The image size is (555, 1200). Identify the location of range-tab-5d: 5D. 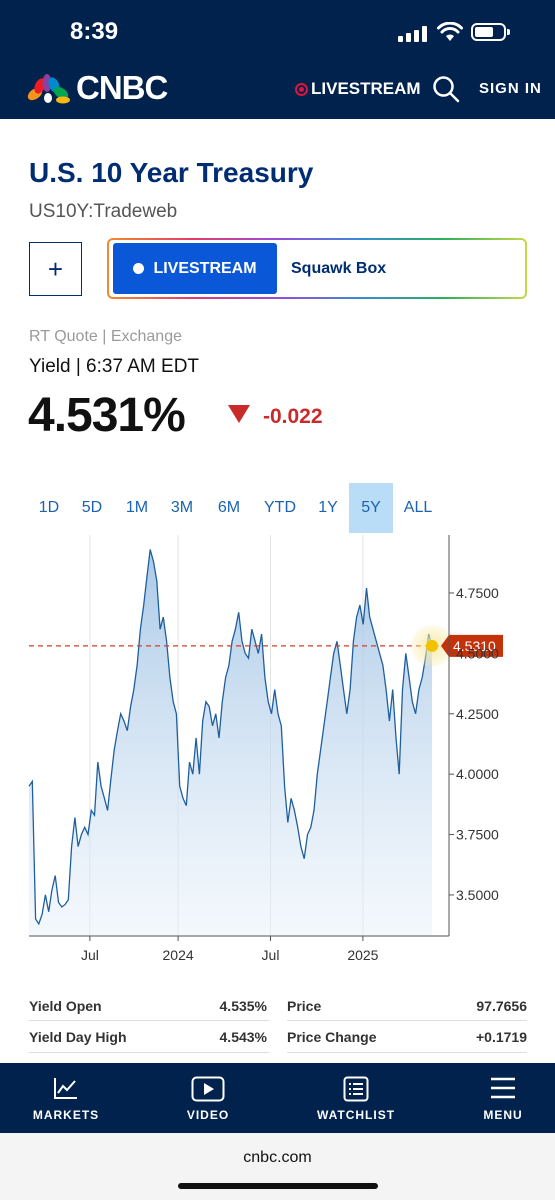
(92, 508).